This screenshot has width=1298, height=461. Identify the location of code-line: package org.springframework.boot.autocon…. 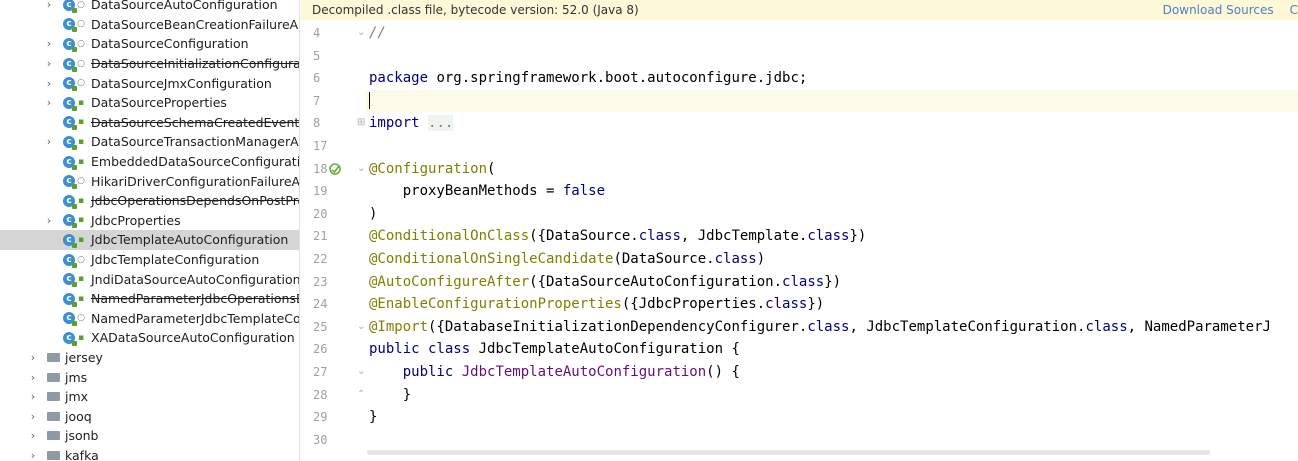
(588, 78).